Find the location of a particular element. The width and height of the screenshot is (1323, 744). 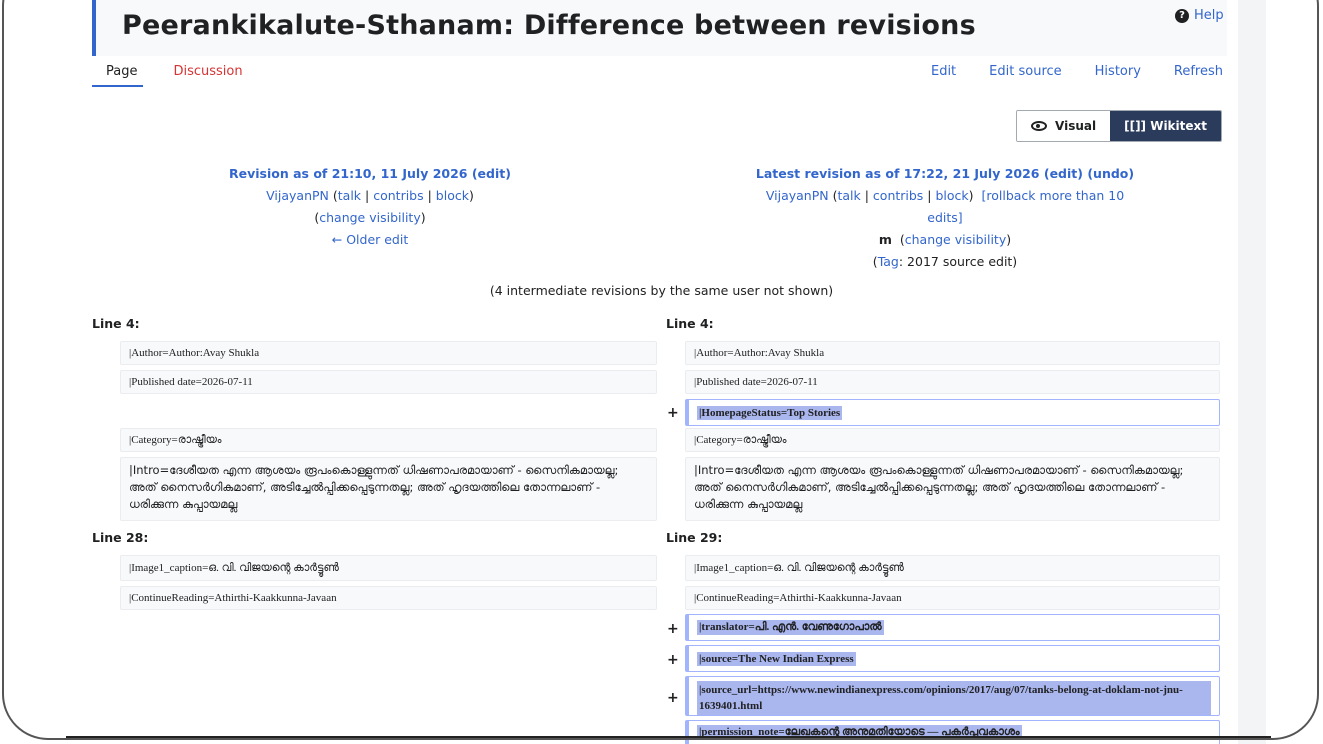

tab-page: Page is located at coordinates (118, 75).